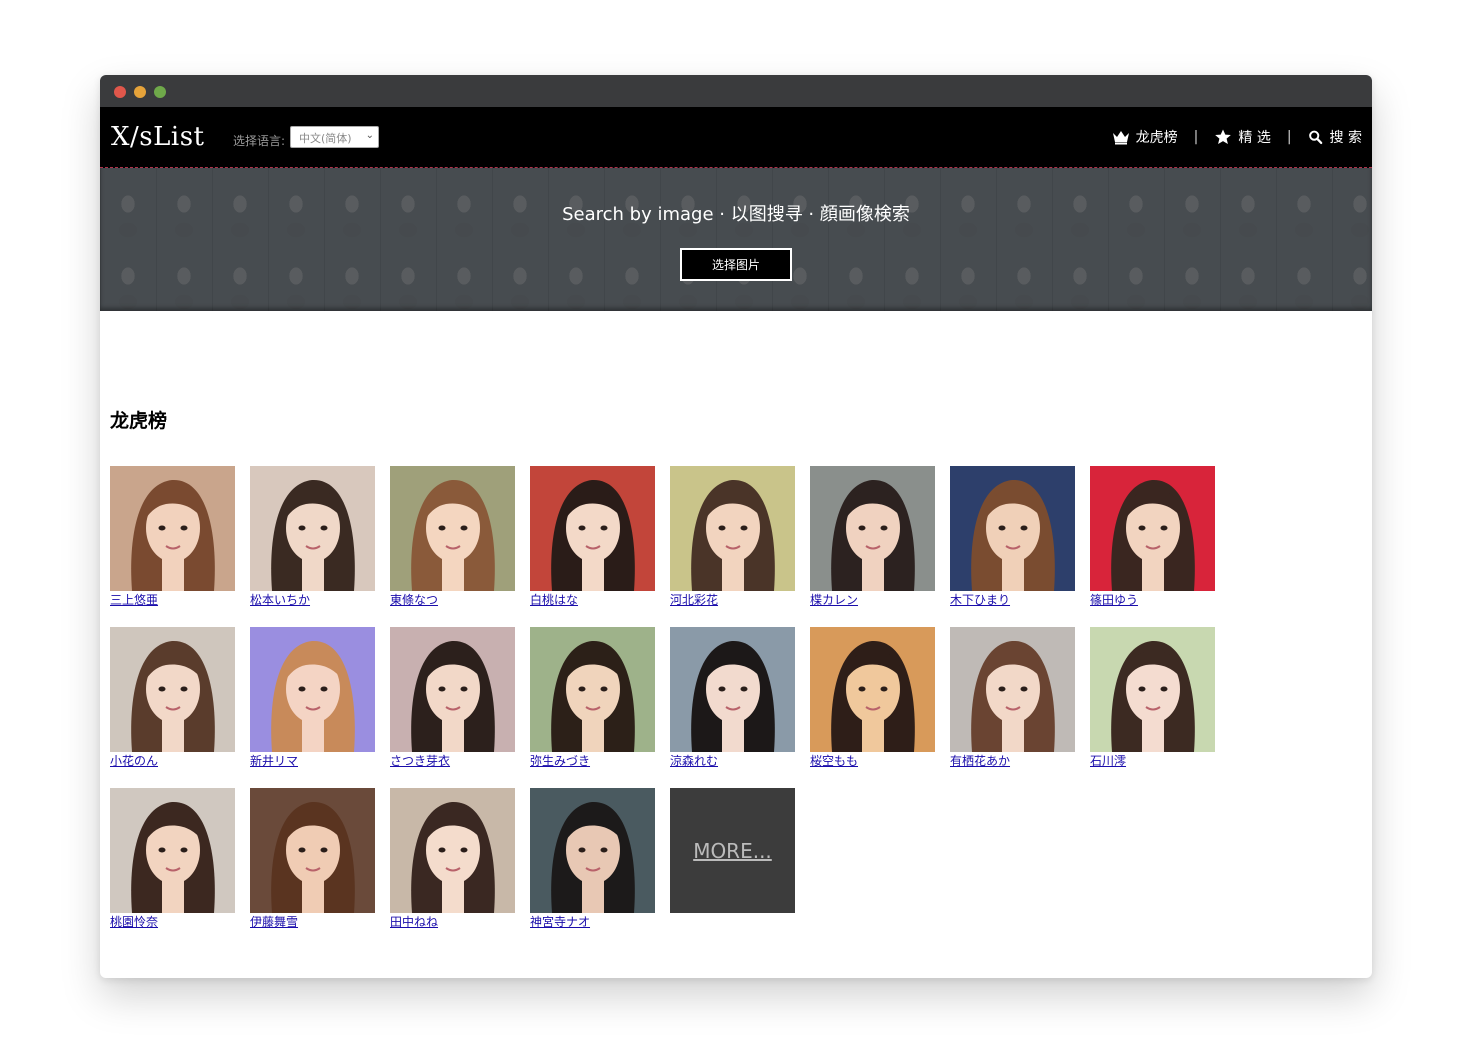  I want to click on profile-card: 涼森れむ, so click(732, 697).